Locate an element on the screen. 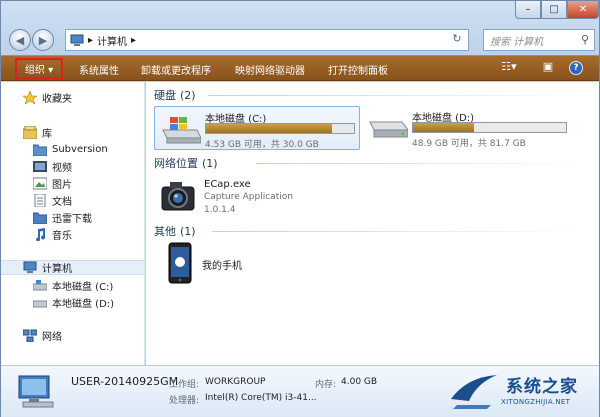 This screenshot has width=600, height=417. sidebar-item-videos: 视频 is located at coordinates (52, 166).